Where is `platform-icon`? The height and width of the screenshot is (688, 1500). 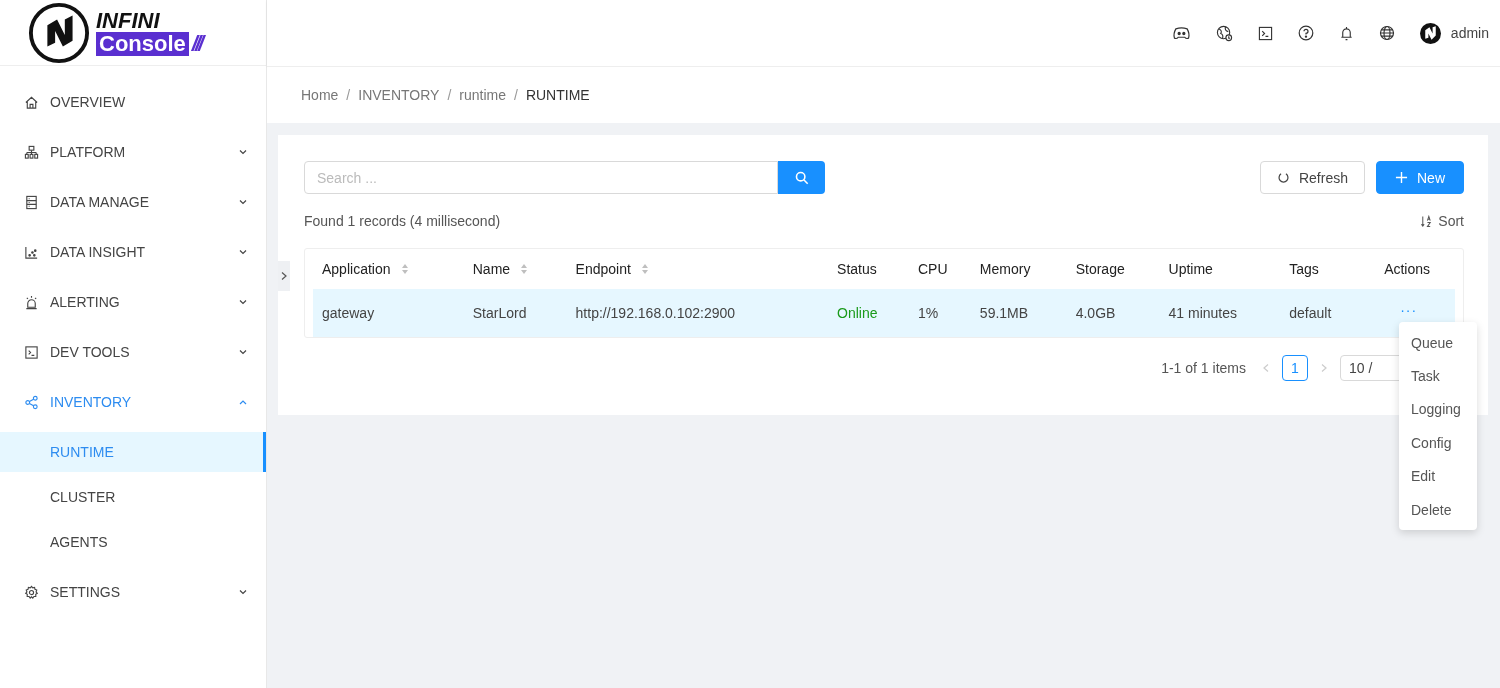
platform-icon is located at coordinates (31, 152).